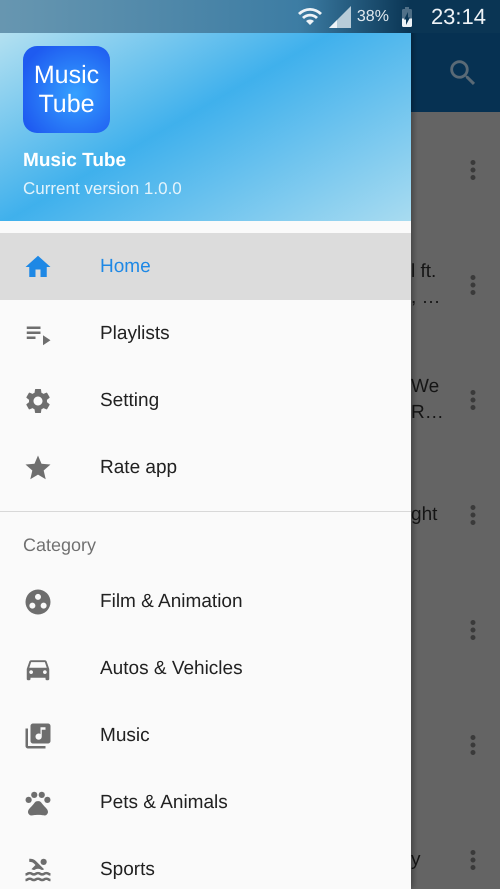 The image size is (500, 889). Describe the element at coordinates (424, 514) in the screenshot. I see `video-title-fragment: ght` at that location.